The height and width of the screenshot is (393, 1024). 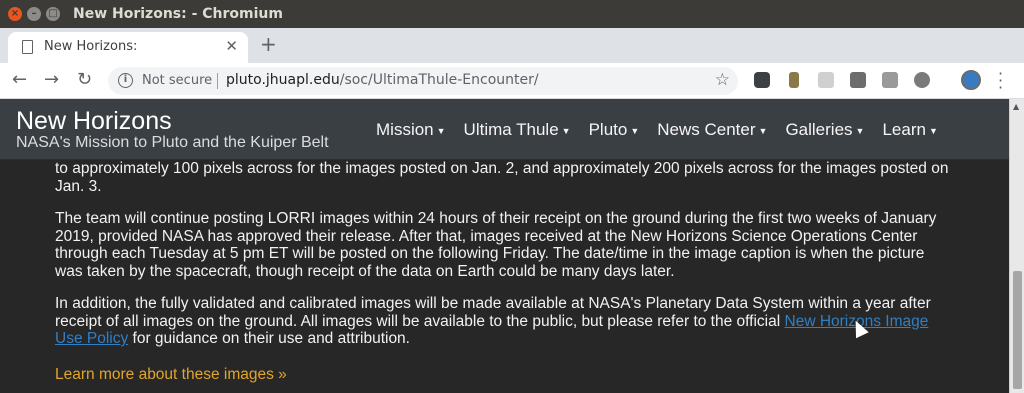 I want to click on nav-ultima-thule: Ultima Thule ▼, so click(x=517, y=130).